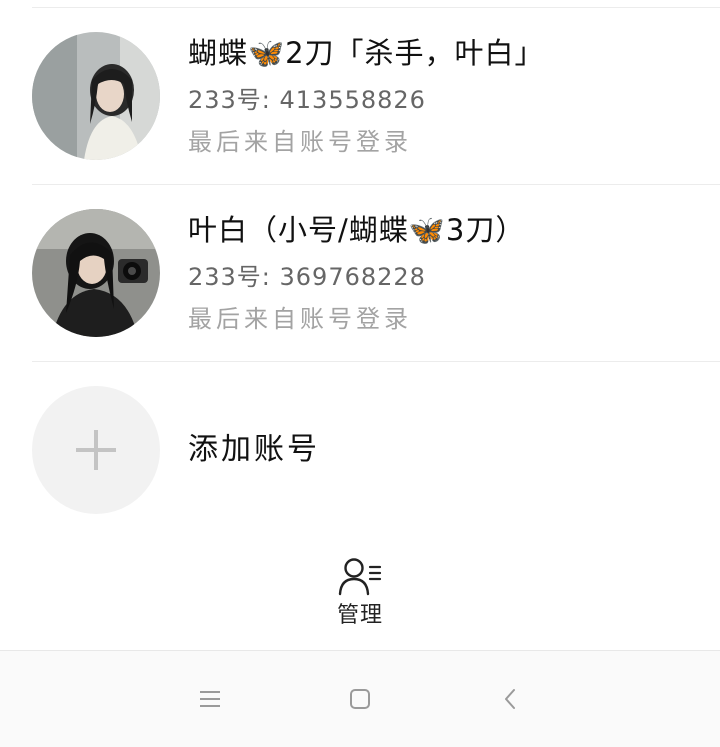 Image resolution: width=720 pixels, height=747 pixels. What do you see at coordinates (254, 450) in the screenshot?
I see `add-account-label: 添加账号` at bounding box center [254, 450].